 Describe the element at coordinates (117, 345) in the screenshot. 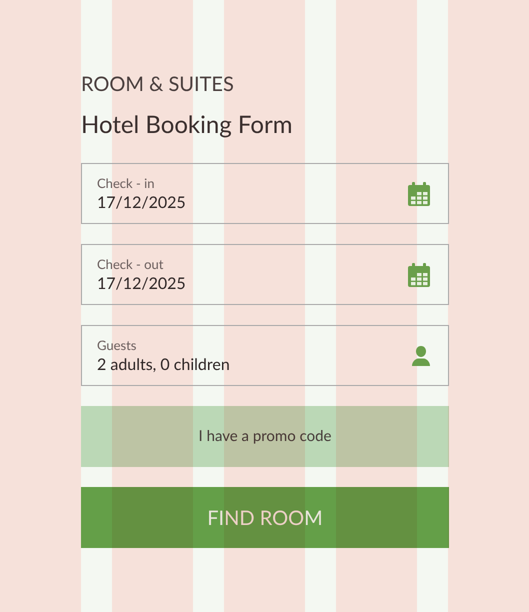

I see `field-label: Guests` at that location.